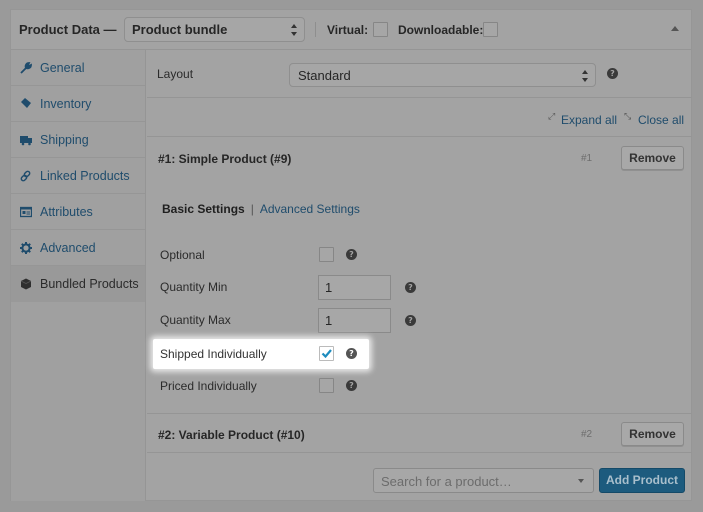 The height and width of the screenshot is (512, 703). Describe the element at coordinates (354, 320) in the screenshot. I see `quantity-max-input: 1` at that location.